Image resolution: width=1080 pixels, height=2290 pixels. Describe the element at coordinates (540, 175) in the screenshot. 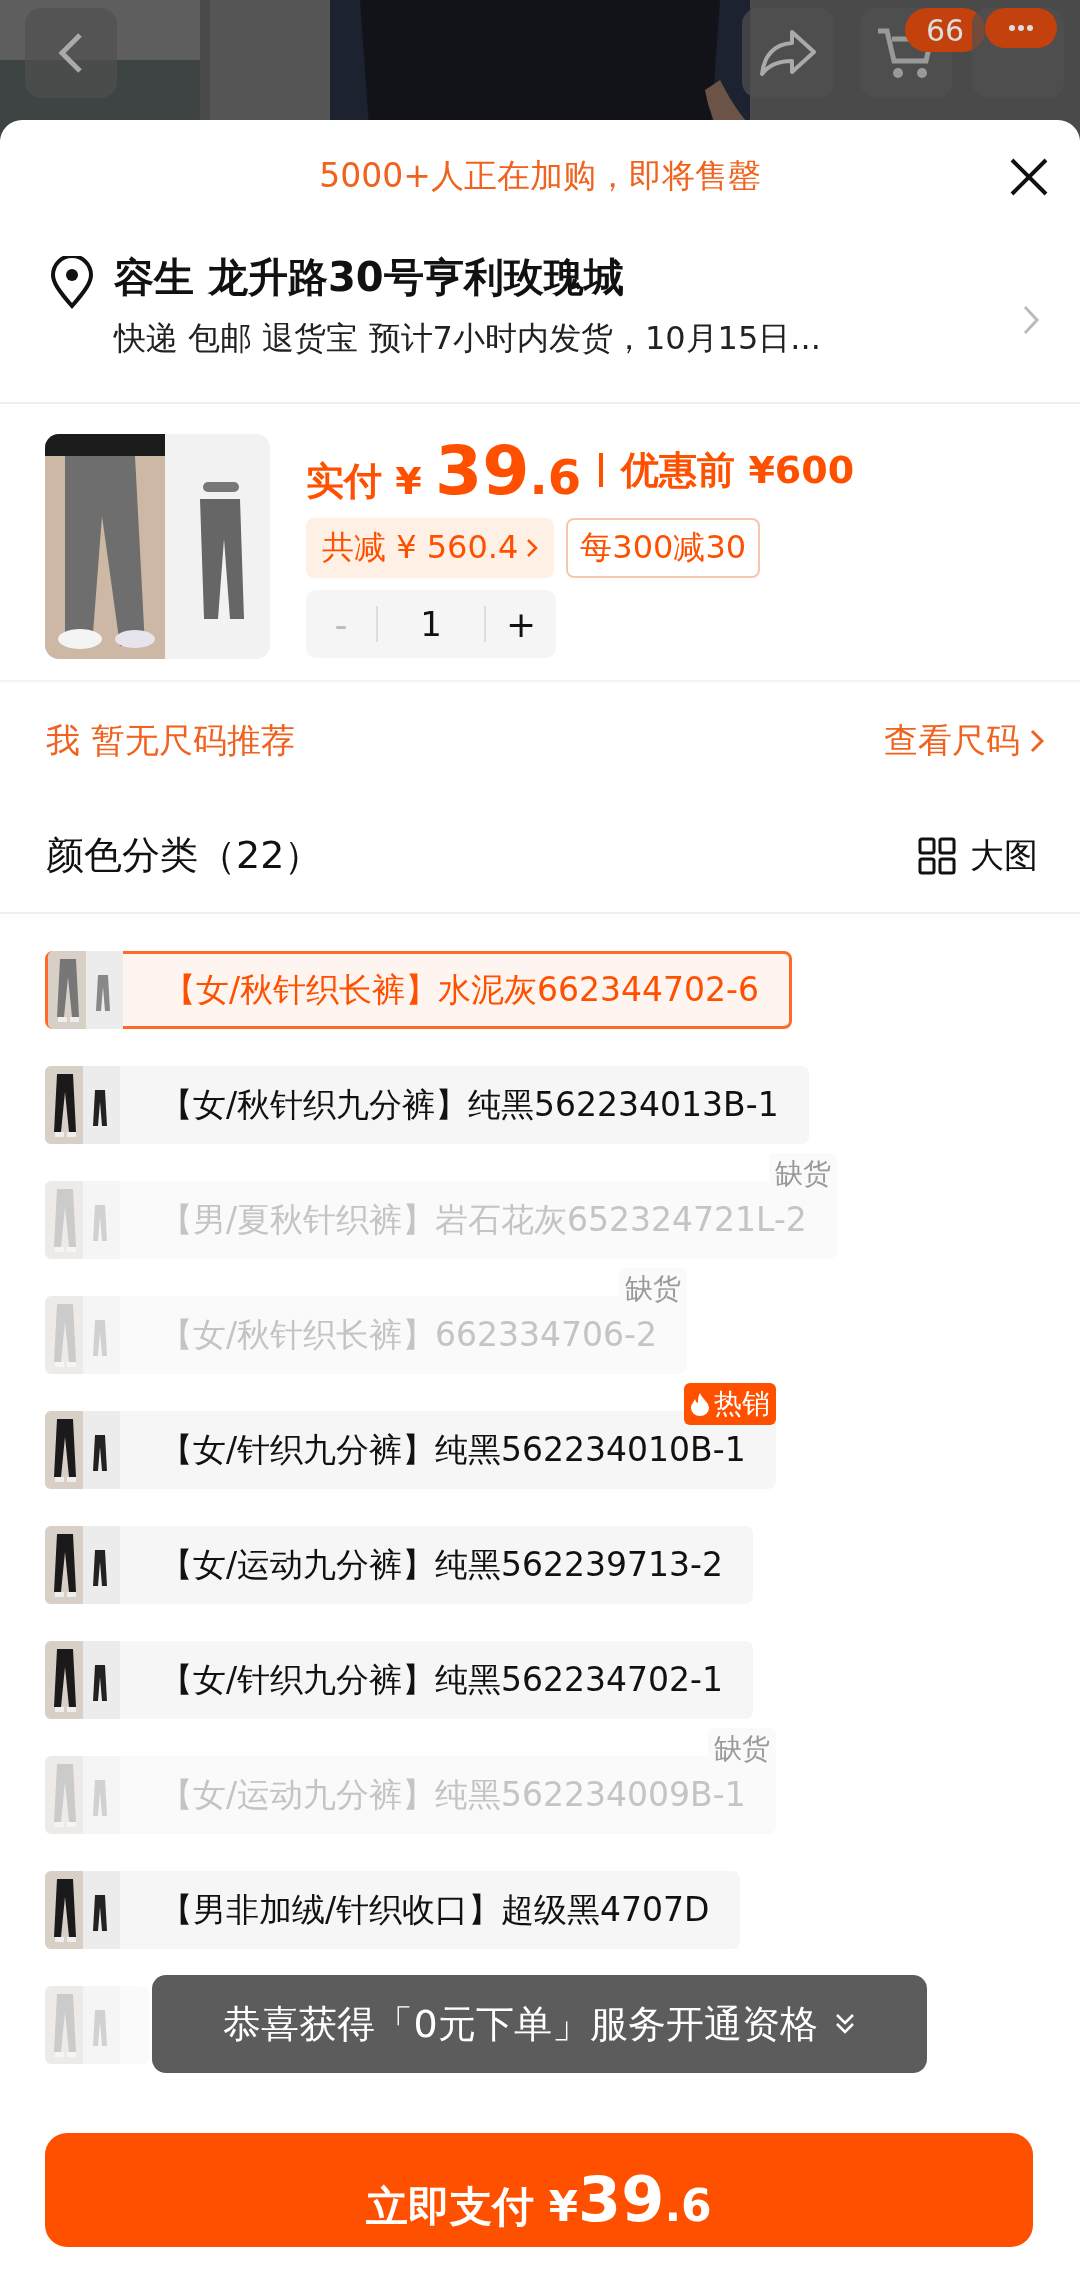

I see `stock-alert-text: 5000+人正在加购，即将售罄` at that location.